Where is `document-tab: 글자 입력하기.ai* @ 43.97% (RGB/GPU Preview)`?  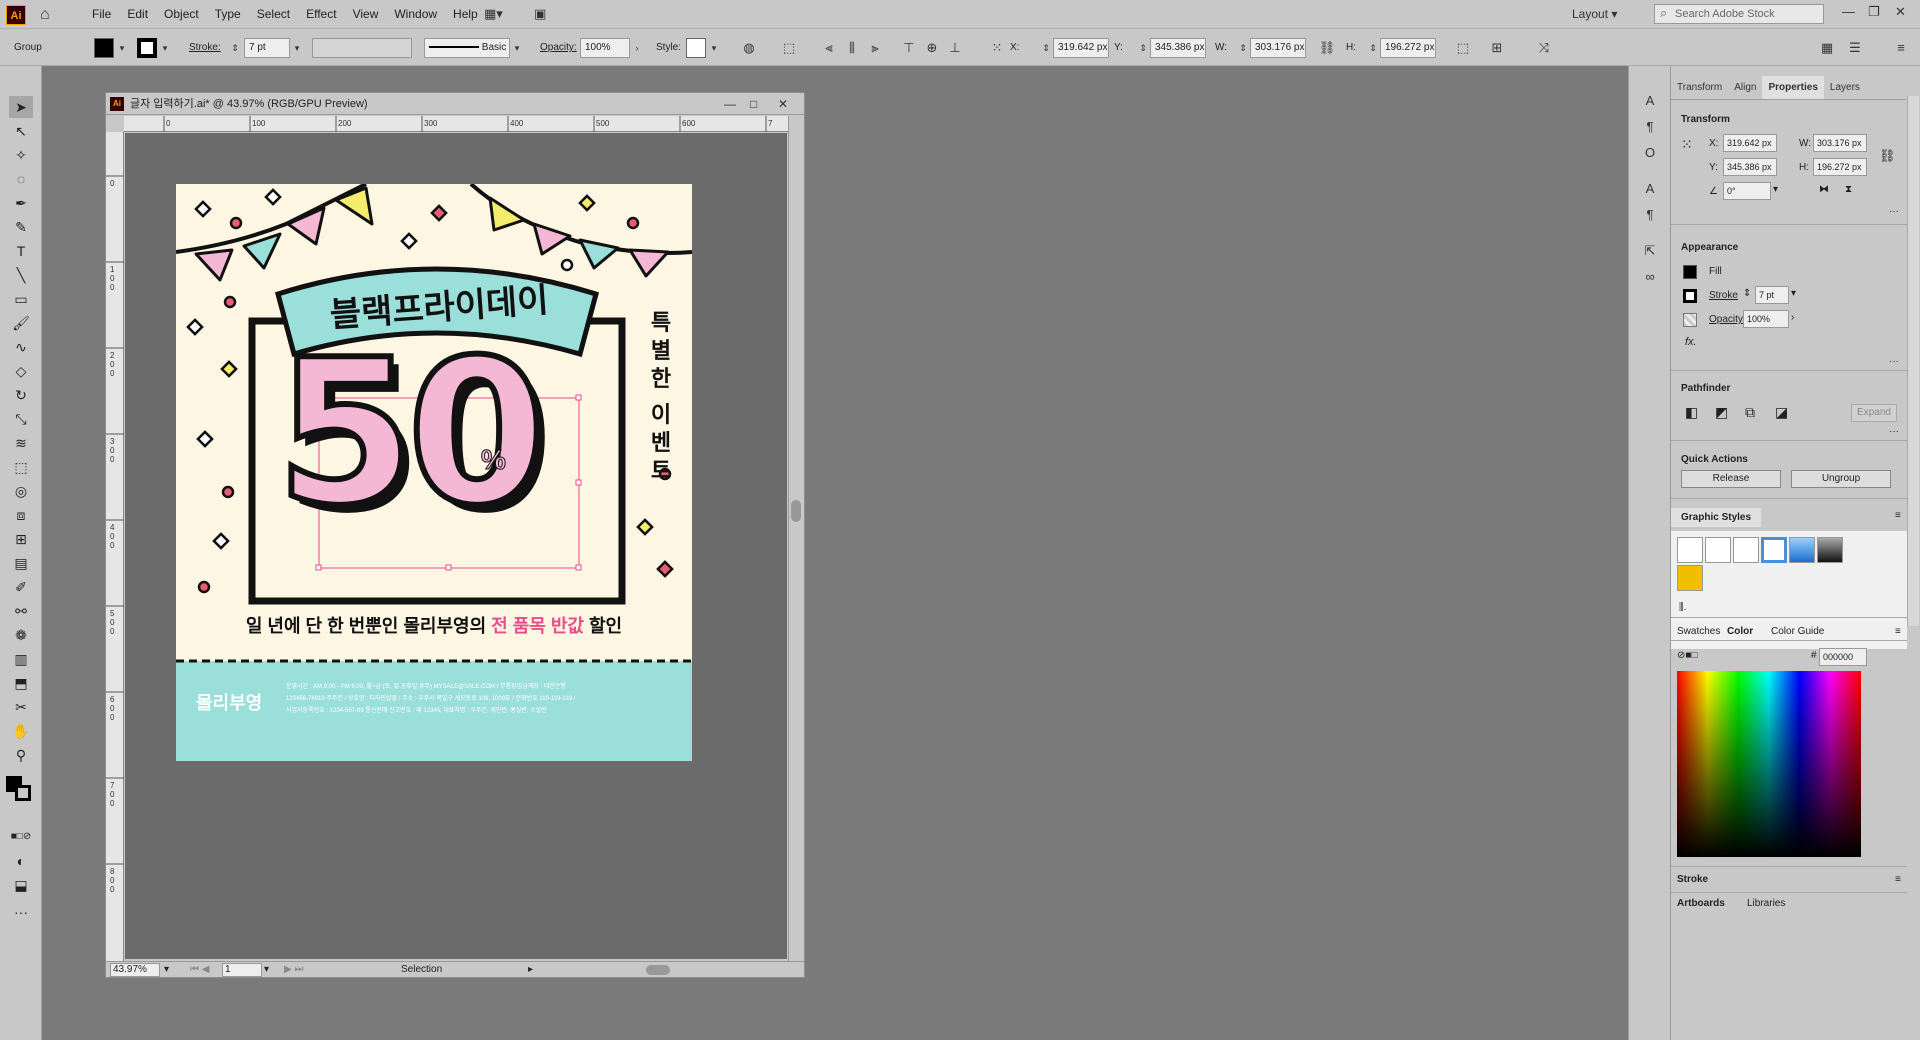
document-tab: 글자 입력하기.ai* @ 43.97% (RGB/GPU Preview) is located at coordinates (455, 104).